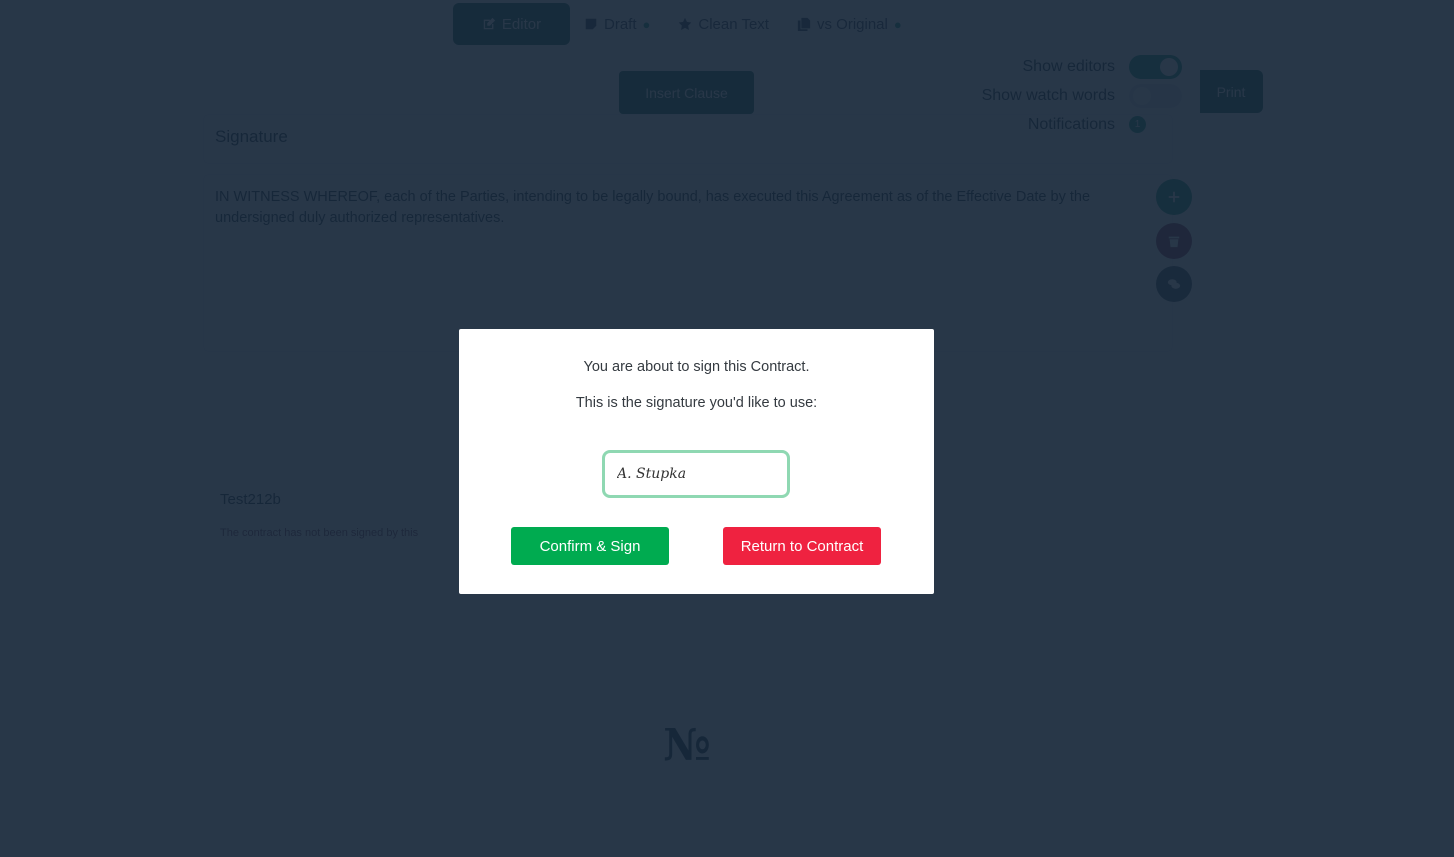 The image size is (1454, 857). What do you see at coordinates (696, 474) in the screenshot?
I see `signature-input` at bounding box center [696, 474].